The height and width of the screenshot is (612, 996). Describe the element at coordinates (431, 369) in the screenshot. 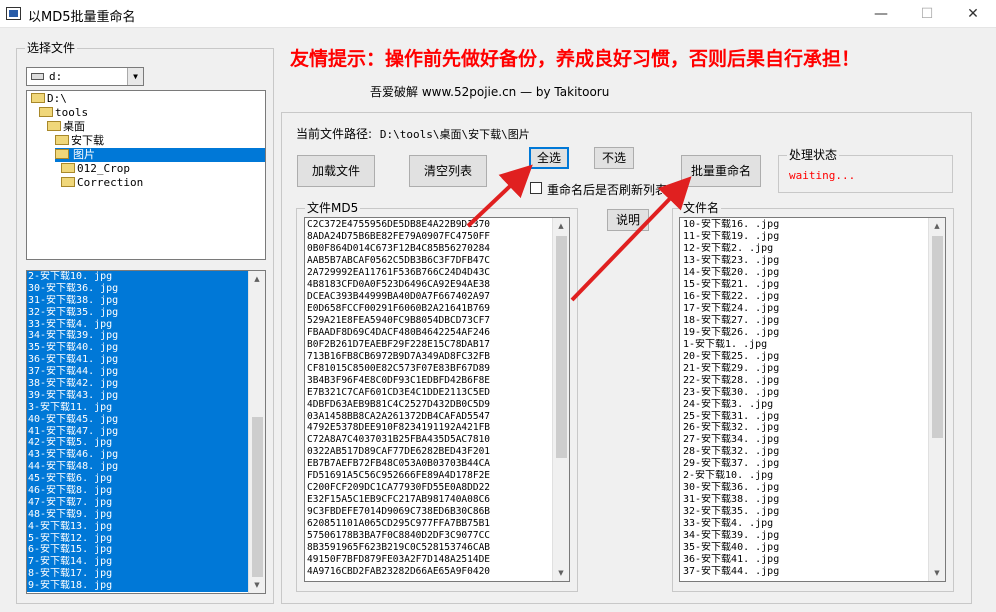

I see `md5-list-item: CF81015C8500E82C573F07E83BF67D89` at that location.